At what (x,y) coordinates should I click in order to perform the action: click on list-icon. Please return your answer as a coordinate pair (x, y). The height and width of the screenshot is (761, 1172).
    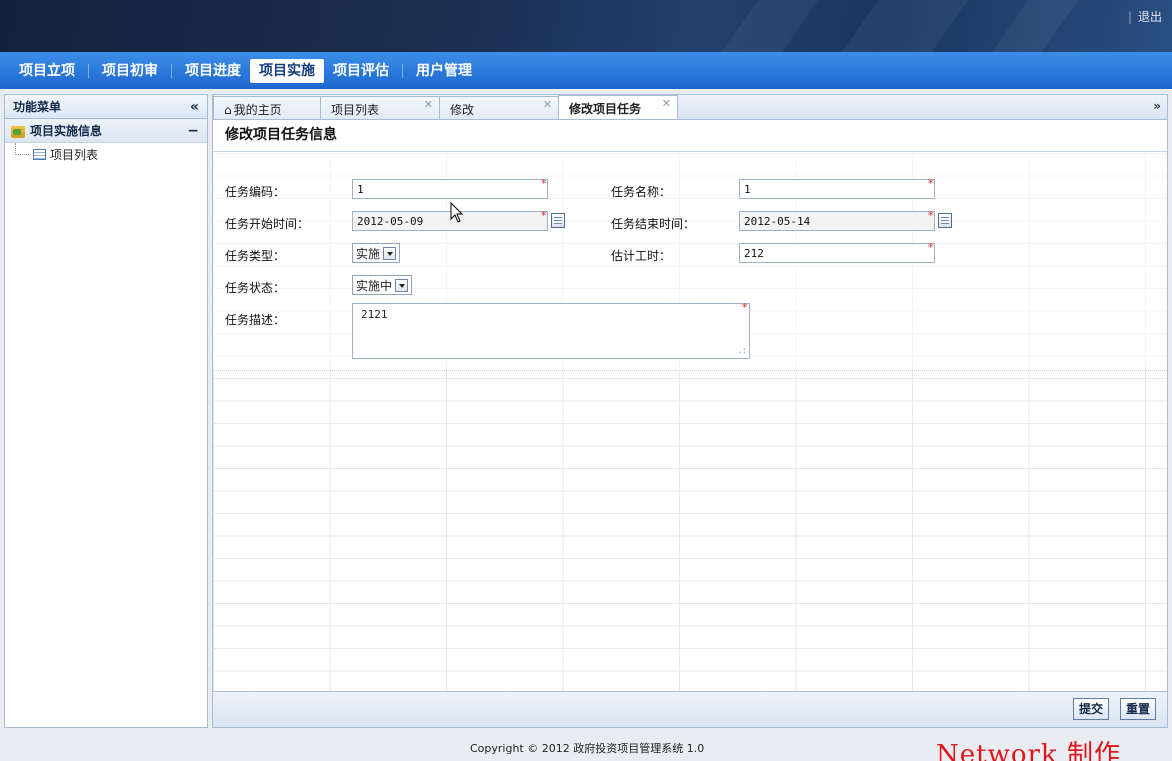
    Looking at the image, I should click on (39, 154).